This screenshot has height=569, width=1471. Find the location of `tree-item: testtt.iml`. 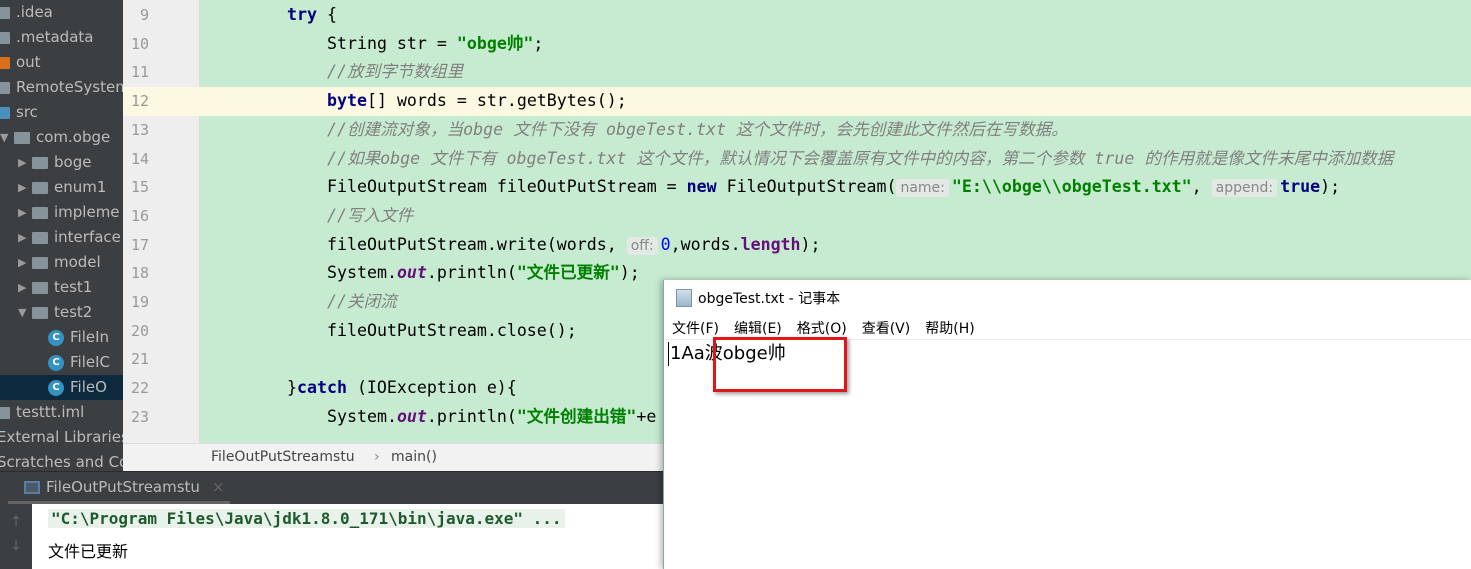

tree-item: testtt.iml is located at coordinates (42, 412).